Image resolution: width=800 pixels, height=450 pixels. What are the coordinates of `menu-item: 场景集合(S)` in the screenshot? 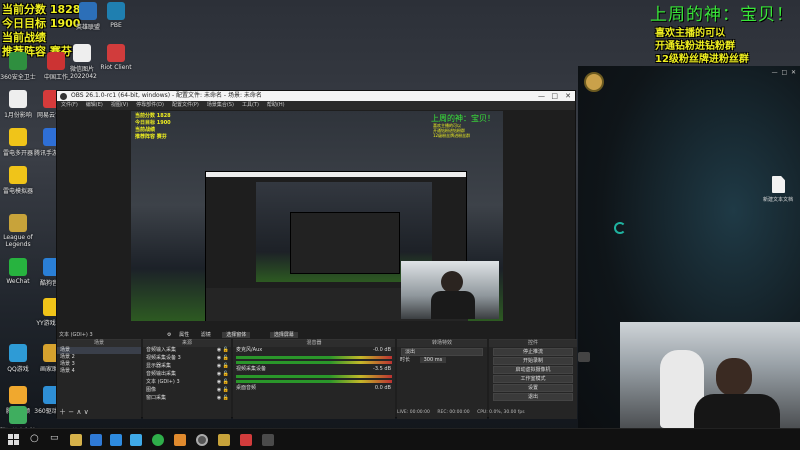 It's located at (220, 105).